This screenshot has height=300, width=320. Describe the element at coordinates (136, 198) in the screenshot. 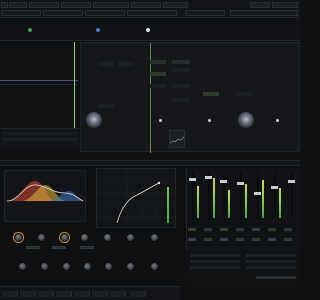

I see `curve-panel` at that location.